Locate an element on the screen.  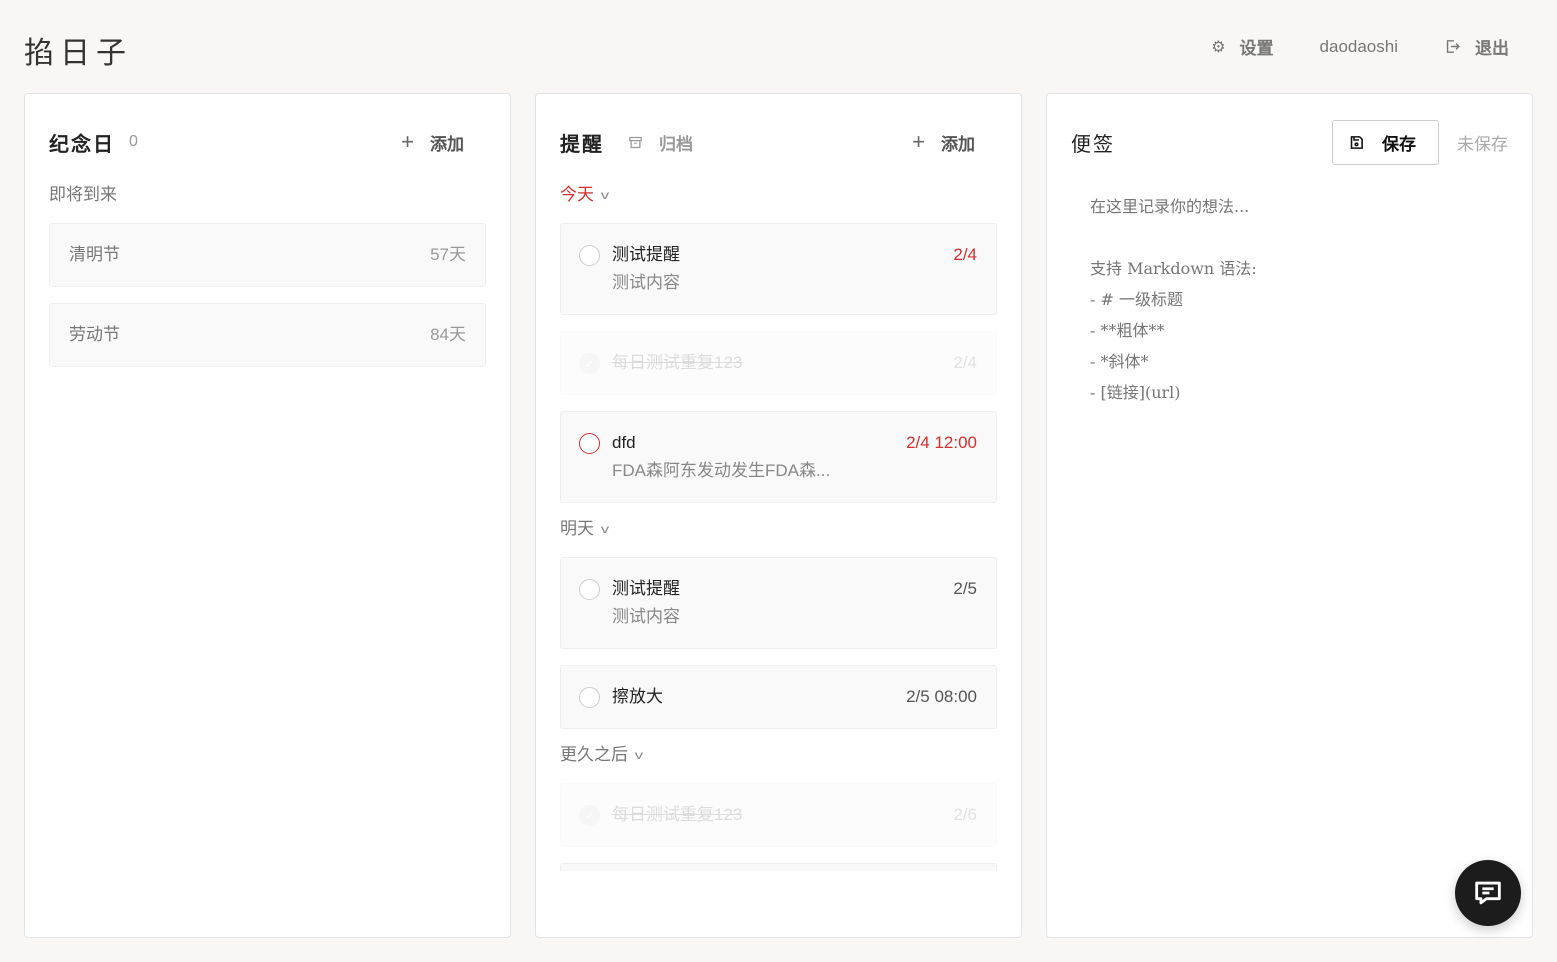
logout-label: 退出 is located at coordinates (1492, 48).